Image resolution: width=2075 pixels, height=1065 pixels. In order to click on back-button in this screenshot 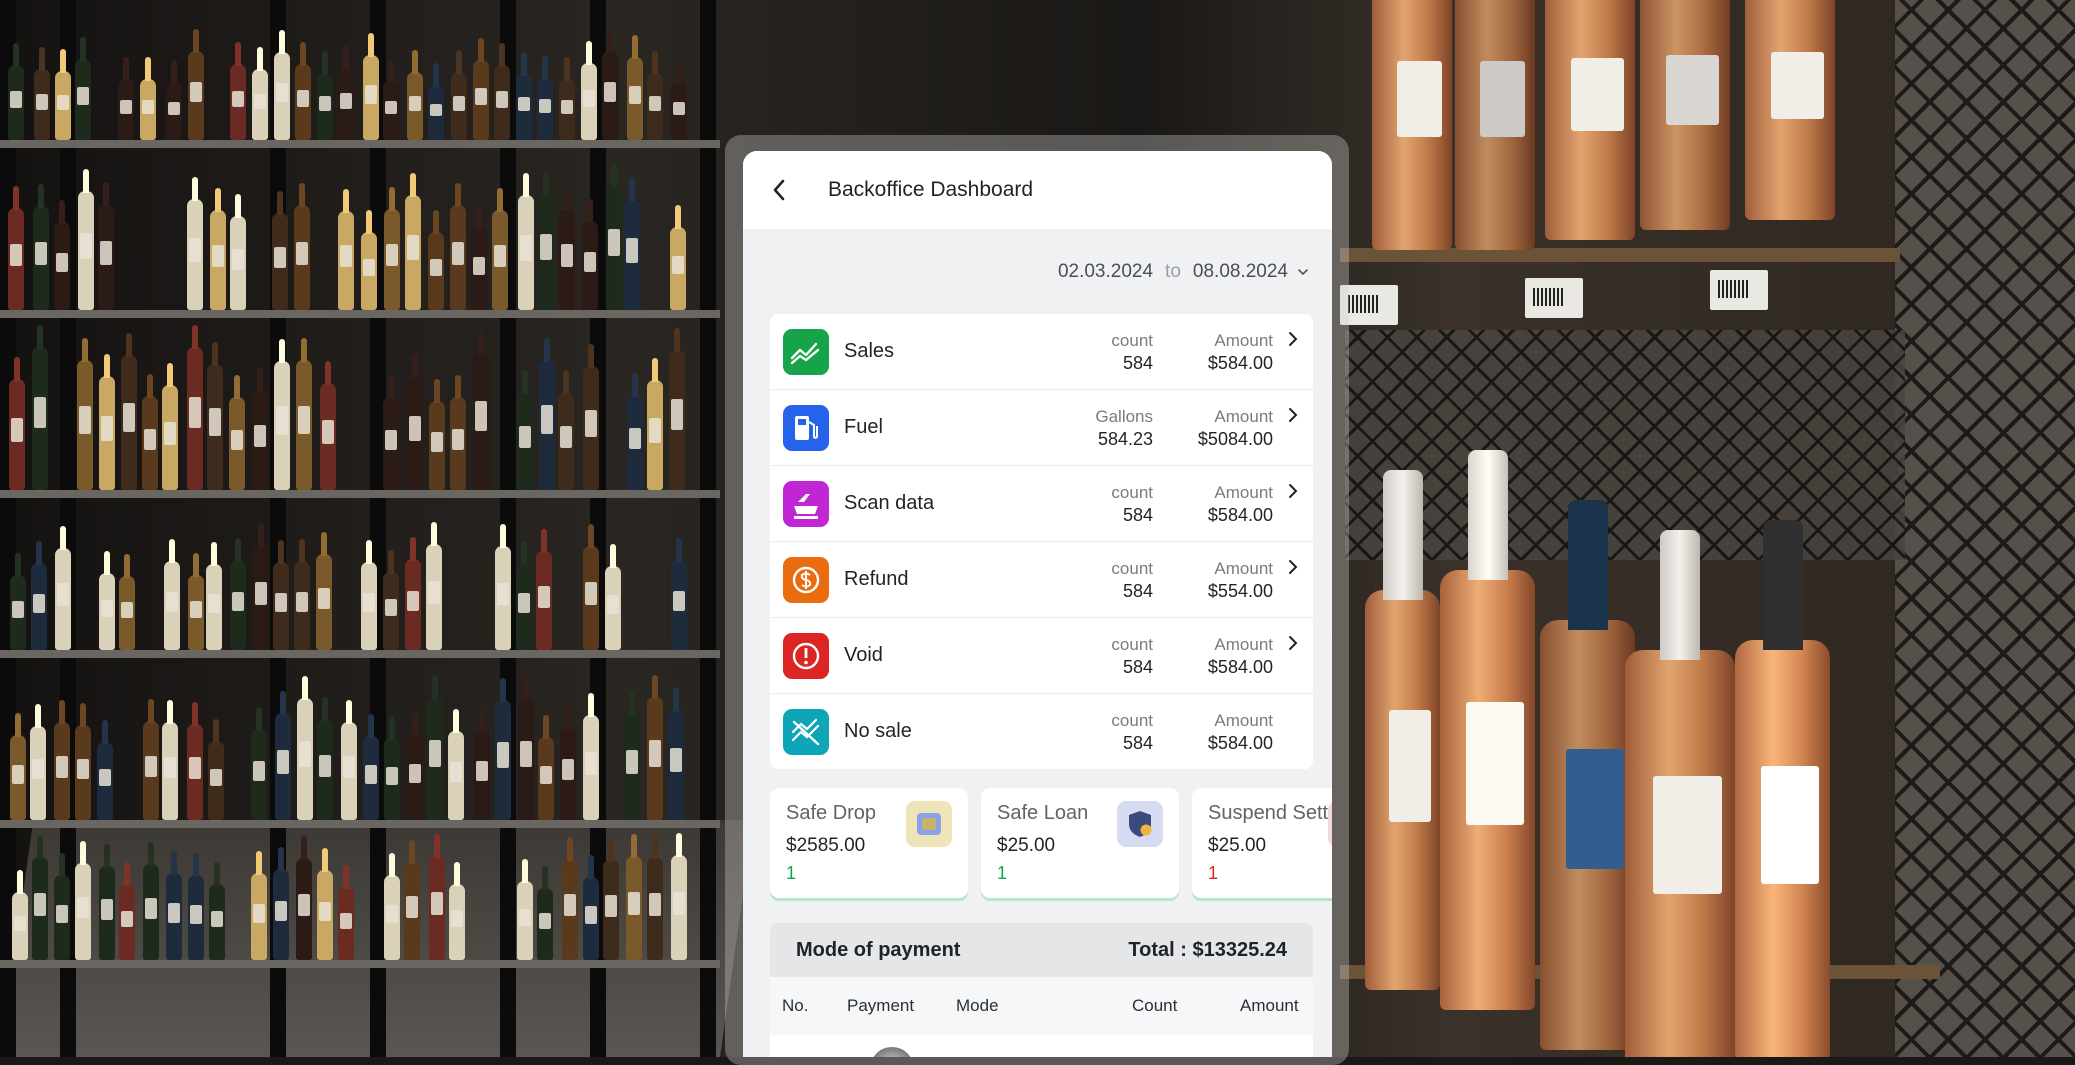, I will do `click(779, 190)`.